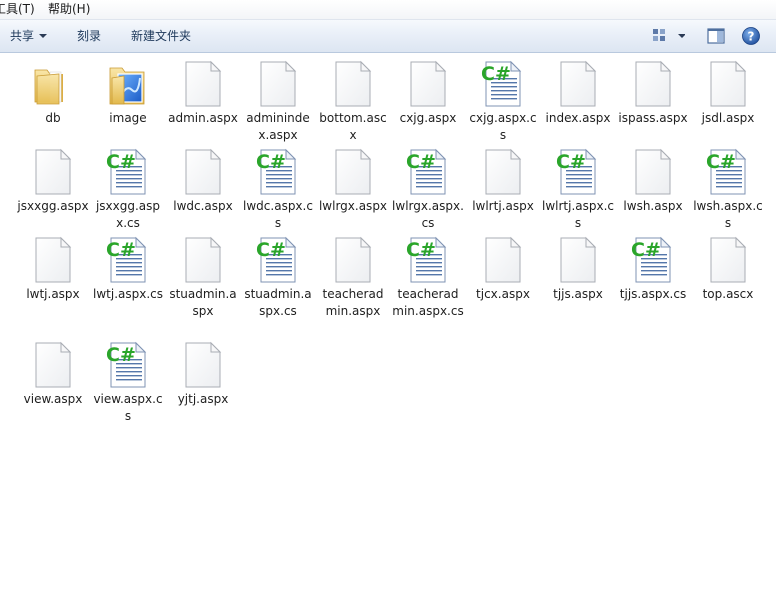  I want to click on file-name: lwdc.aspx.cs, so click(278, 214).